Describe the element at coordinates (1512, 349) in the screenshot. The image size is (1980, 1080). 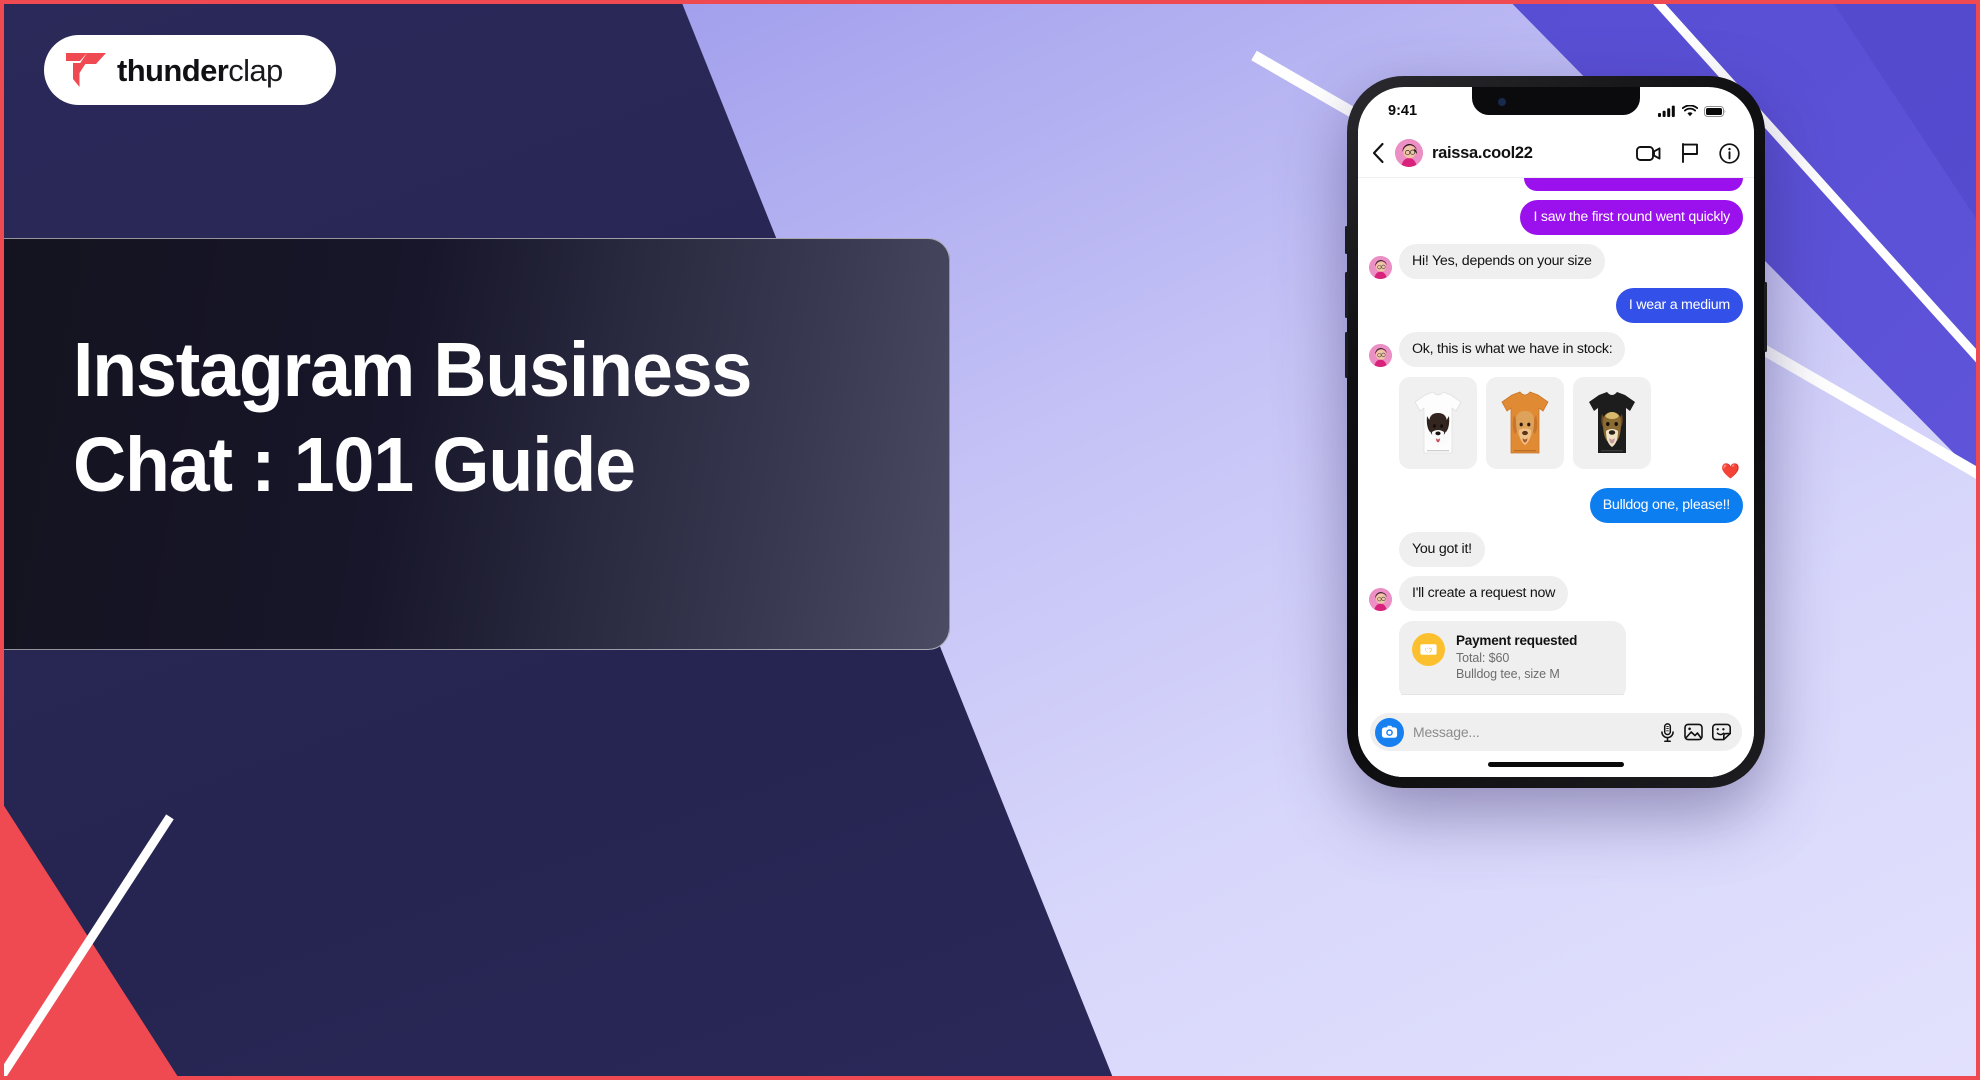
I see `message-bubble-incoming: Ok, this is what we have in stock:` at that location.